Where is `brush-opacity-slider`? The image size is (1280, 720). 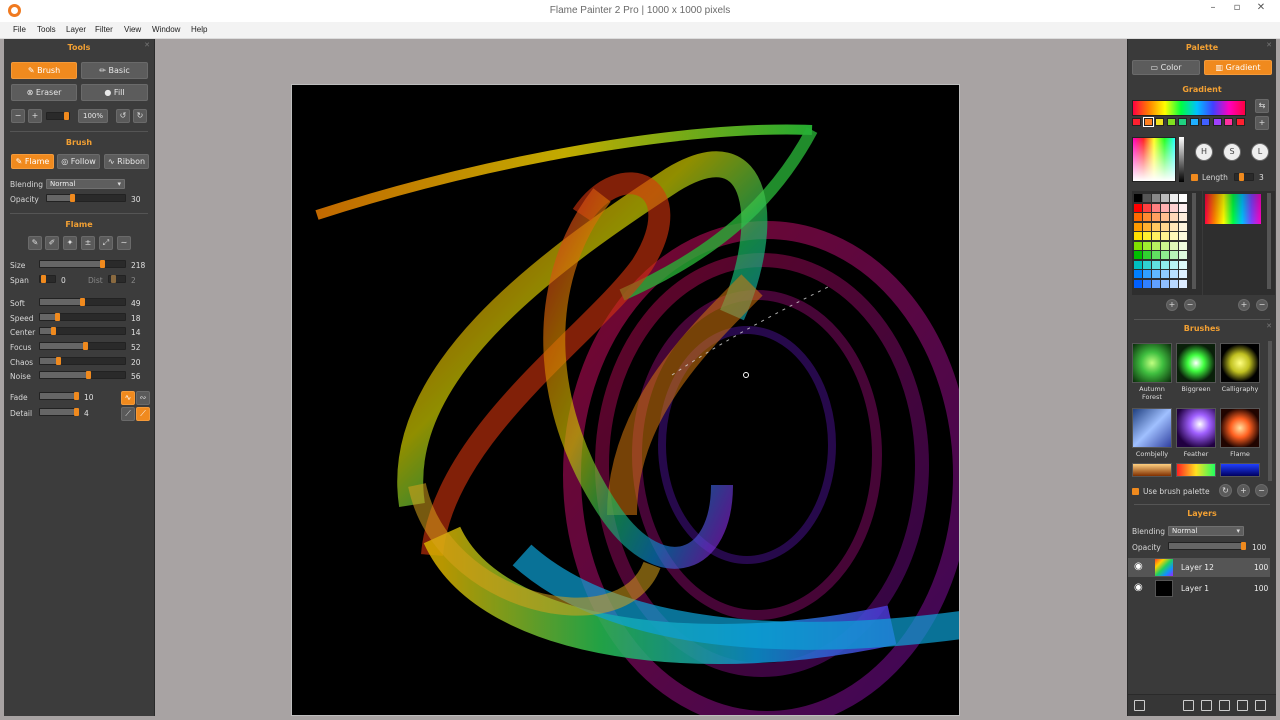
brush-opacity-slider is located at coordinates (86, 198).